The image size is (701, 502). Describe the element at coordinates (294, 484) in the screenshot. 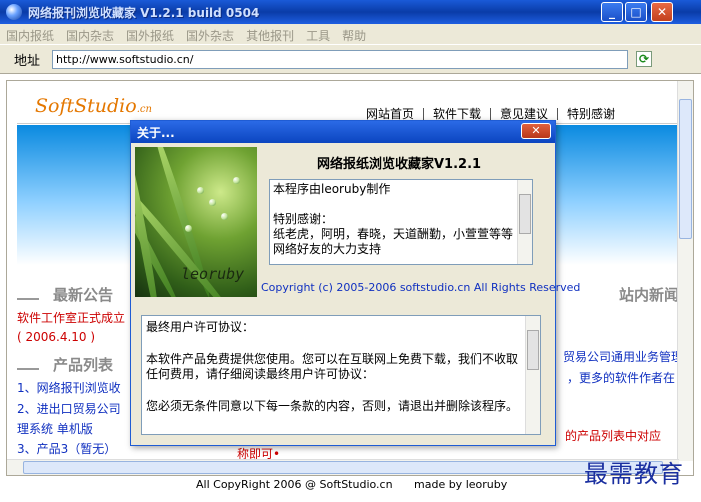

I see `footer-copyright: All CopyRight 2006 @ SoftStudio.cn` at that location.